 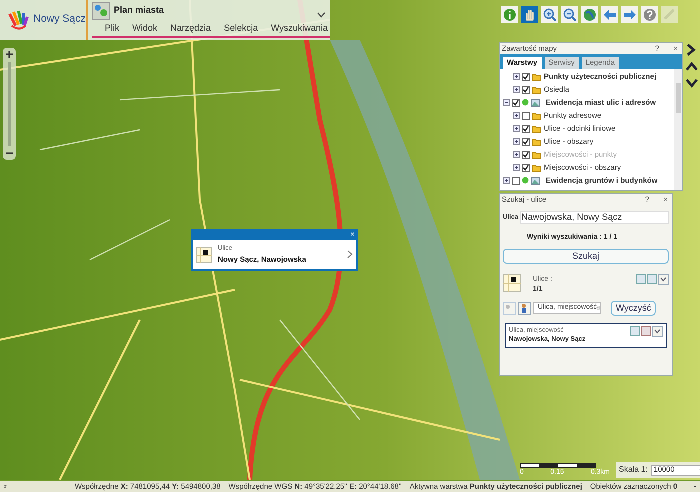 I want to click on scrollbar, so click(x=678, y=129).